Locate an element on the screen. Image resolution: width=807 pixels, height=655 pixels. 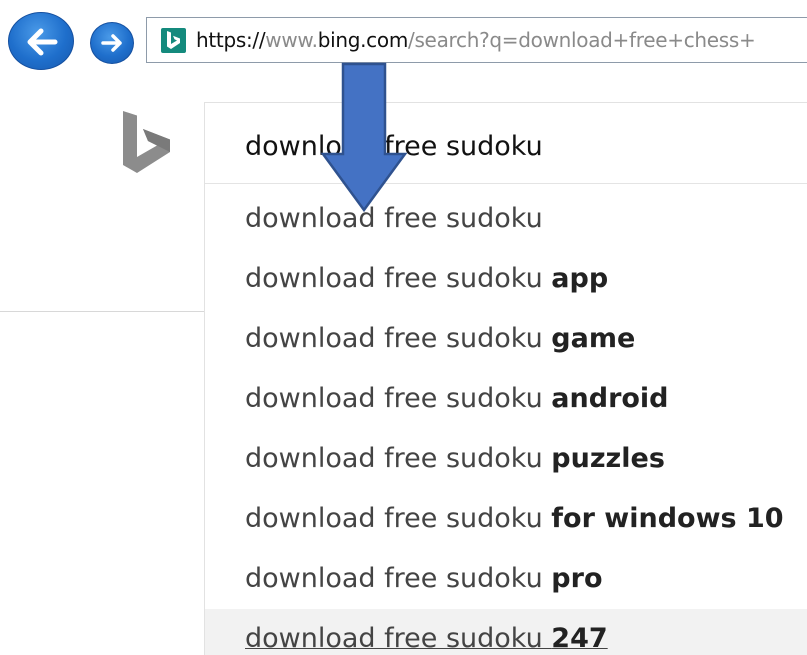
suggestion-item: download free sudoku app is located at coordinates (506, 279).